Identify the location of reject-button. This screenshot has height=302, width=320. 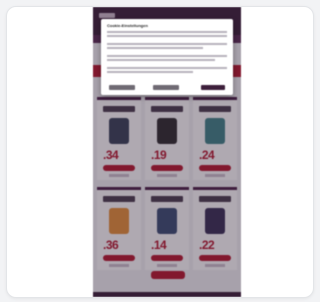
(122, 87).